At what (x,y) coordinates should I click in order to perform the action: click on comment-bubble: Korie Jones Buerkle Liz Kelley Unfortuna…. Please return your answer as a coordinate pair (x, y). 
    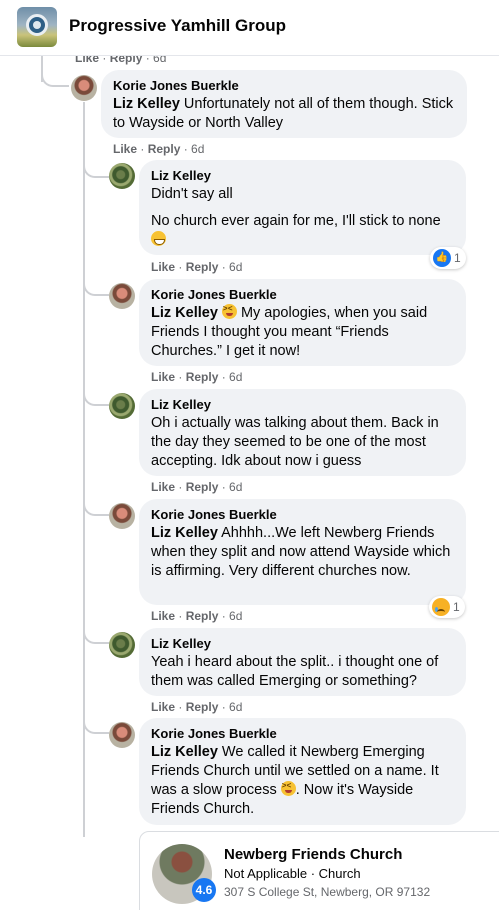
    Looking at the image, I should click on (284, 104).